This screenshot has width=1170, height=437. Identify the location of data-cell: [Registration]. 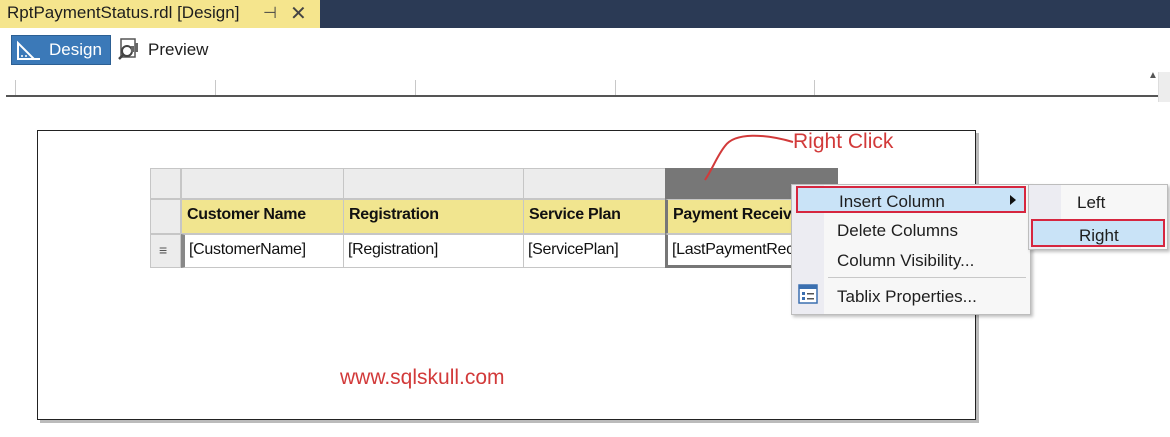
(433, 251).